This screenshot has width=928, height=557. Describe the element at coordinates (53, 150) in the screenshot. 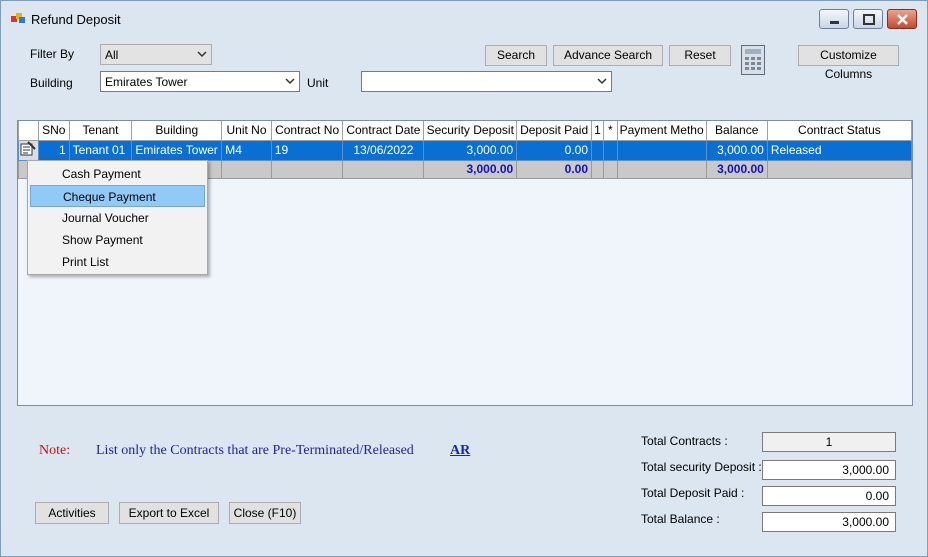

I see `cell-sno: 1` at that location.